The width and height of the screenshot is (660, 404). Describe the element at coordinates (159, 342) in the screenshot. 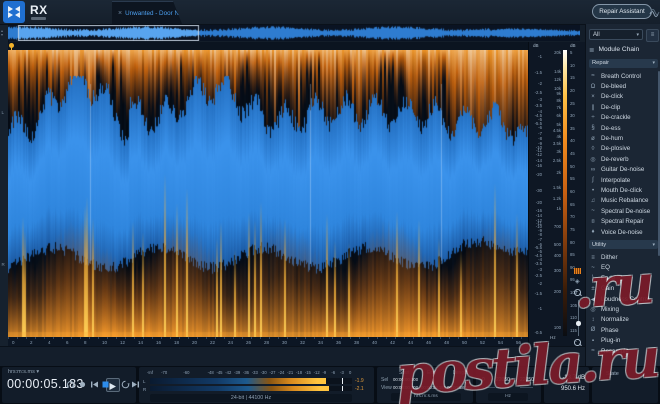

I see `time-tick-label: 16` at that location.